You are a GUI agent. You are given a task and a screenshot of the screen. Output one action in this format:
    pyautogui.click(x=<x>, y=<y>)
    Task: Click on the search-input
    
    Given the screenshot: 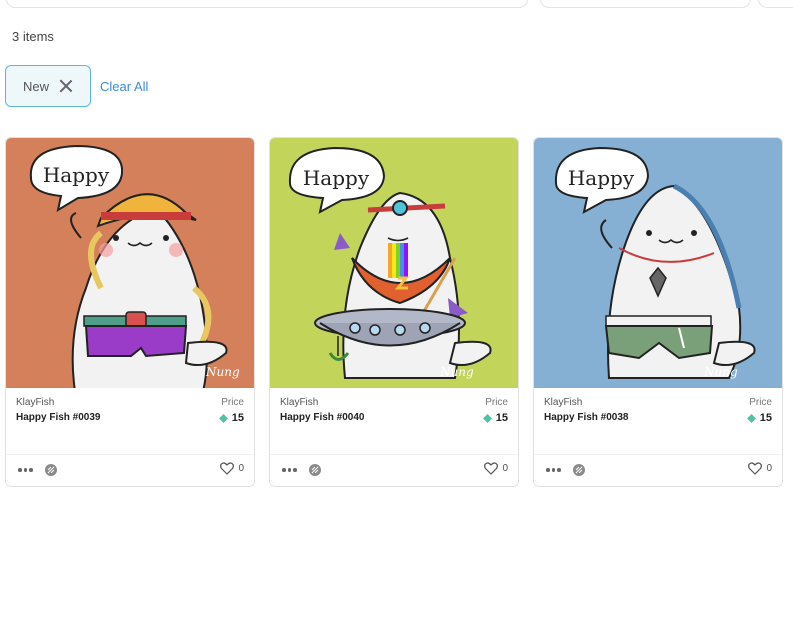 What is the action you would take?
    pyautogui.click(x=267, y=4)
    